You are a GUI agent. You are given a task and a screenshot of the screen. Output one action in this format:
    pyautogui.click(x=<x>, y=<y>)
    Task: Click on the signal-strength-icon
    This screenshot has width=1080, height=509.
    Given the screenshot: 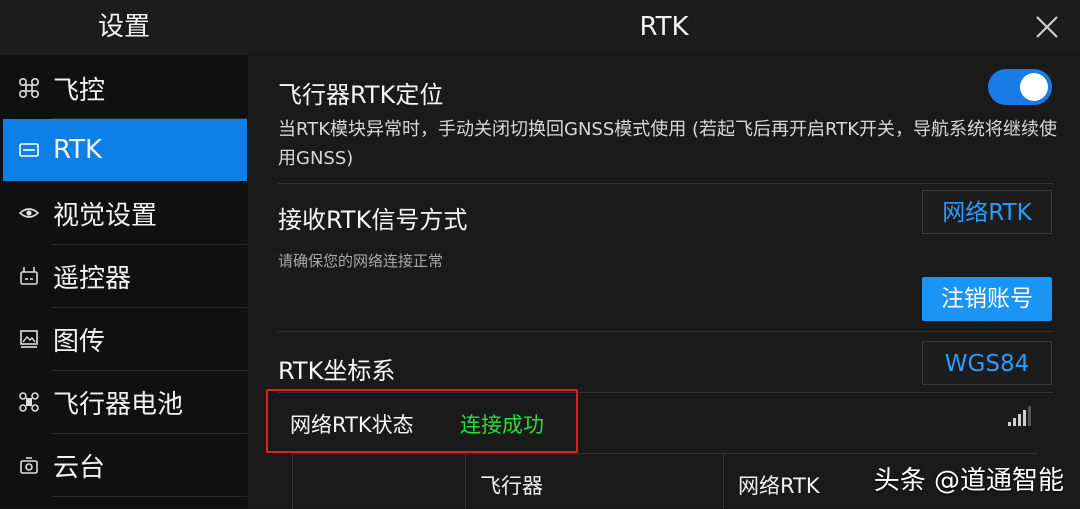 What is the action you would take?
    pyautogui.click(x=1019, y=416)
    